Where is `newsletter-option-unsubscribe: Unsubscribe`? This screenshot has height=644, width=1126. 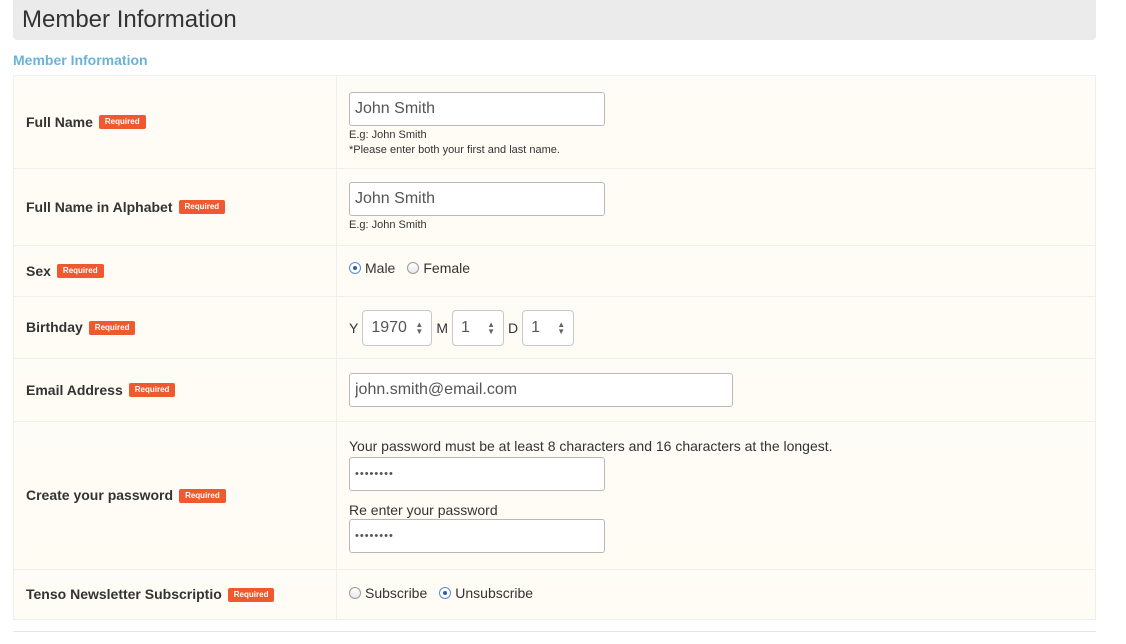
newsletter-option-unsubscribe: Unsubscribe is located at coordinates (486, 593).